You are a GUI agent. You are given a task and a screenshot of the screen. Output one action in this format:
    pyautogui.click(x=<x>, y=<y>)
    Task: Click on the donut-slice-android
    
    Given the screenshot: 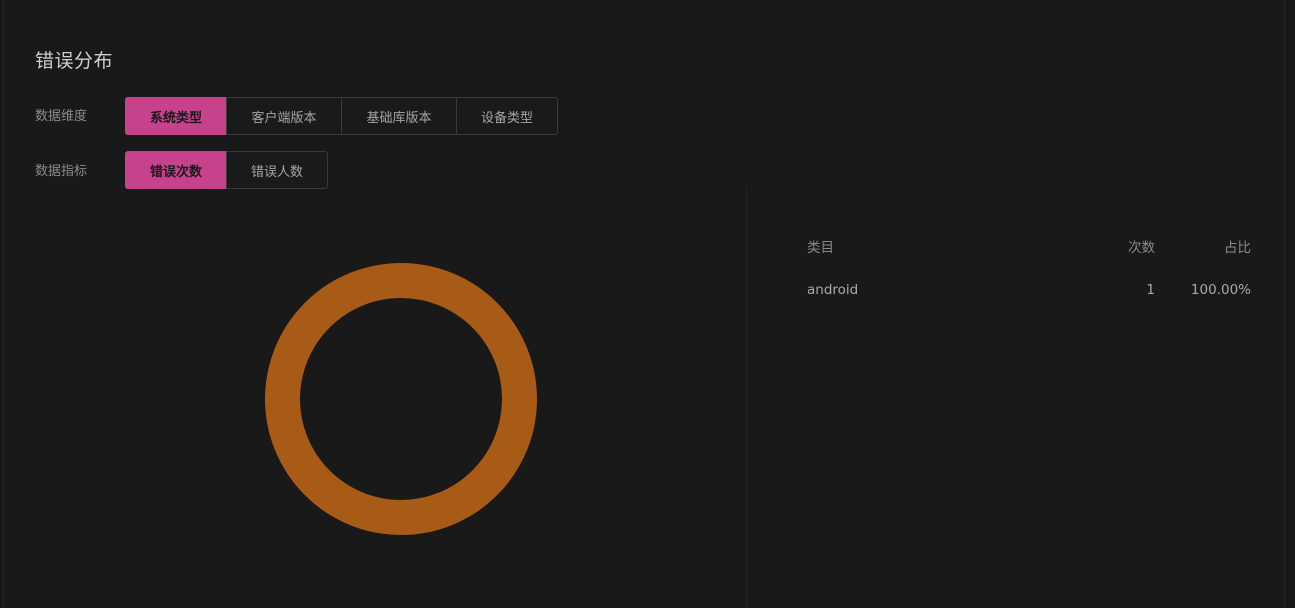 What is the action you would take?
    pyautogui.click(x=401, y=399)
    